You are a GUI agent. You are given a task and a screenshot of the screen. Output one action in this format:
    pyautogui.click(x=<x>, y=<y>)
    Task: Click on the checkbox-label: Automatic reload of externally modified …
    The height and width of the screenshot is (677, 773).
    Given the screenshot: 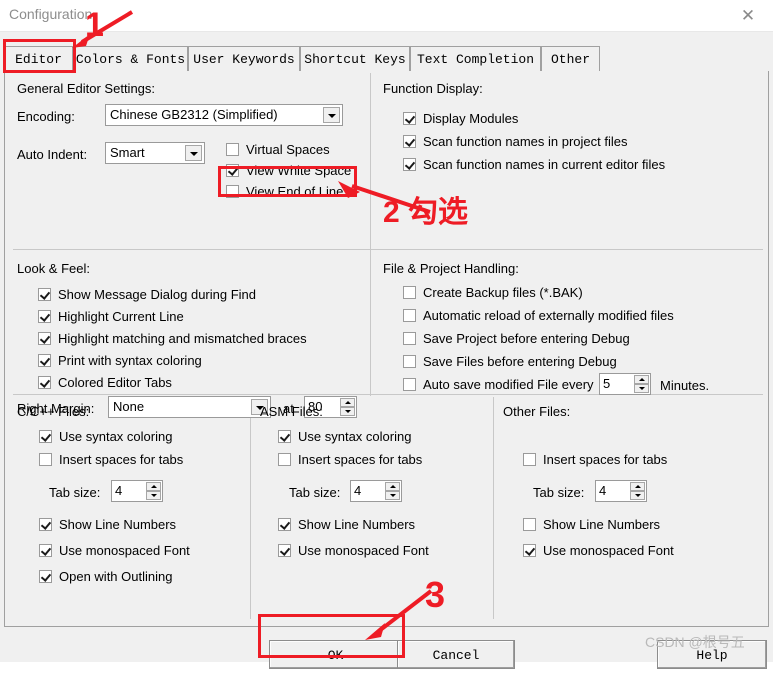 What is the action you would take?
    pyautogui.click(x=548, y=315)
    